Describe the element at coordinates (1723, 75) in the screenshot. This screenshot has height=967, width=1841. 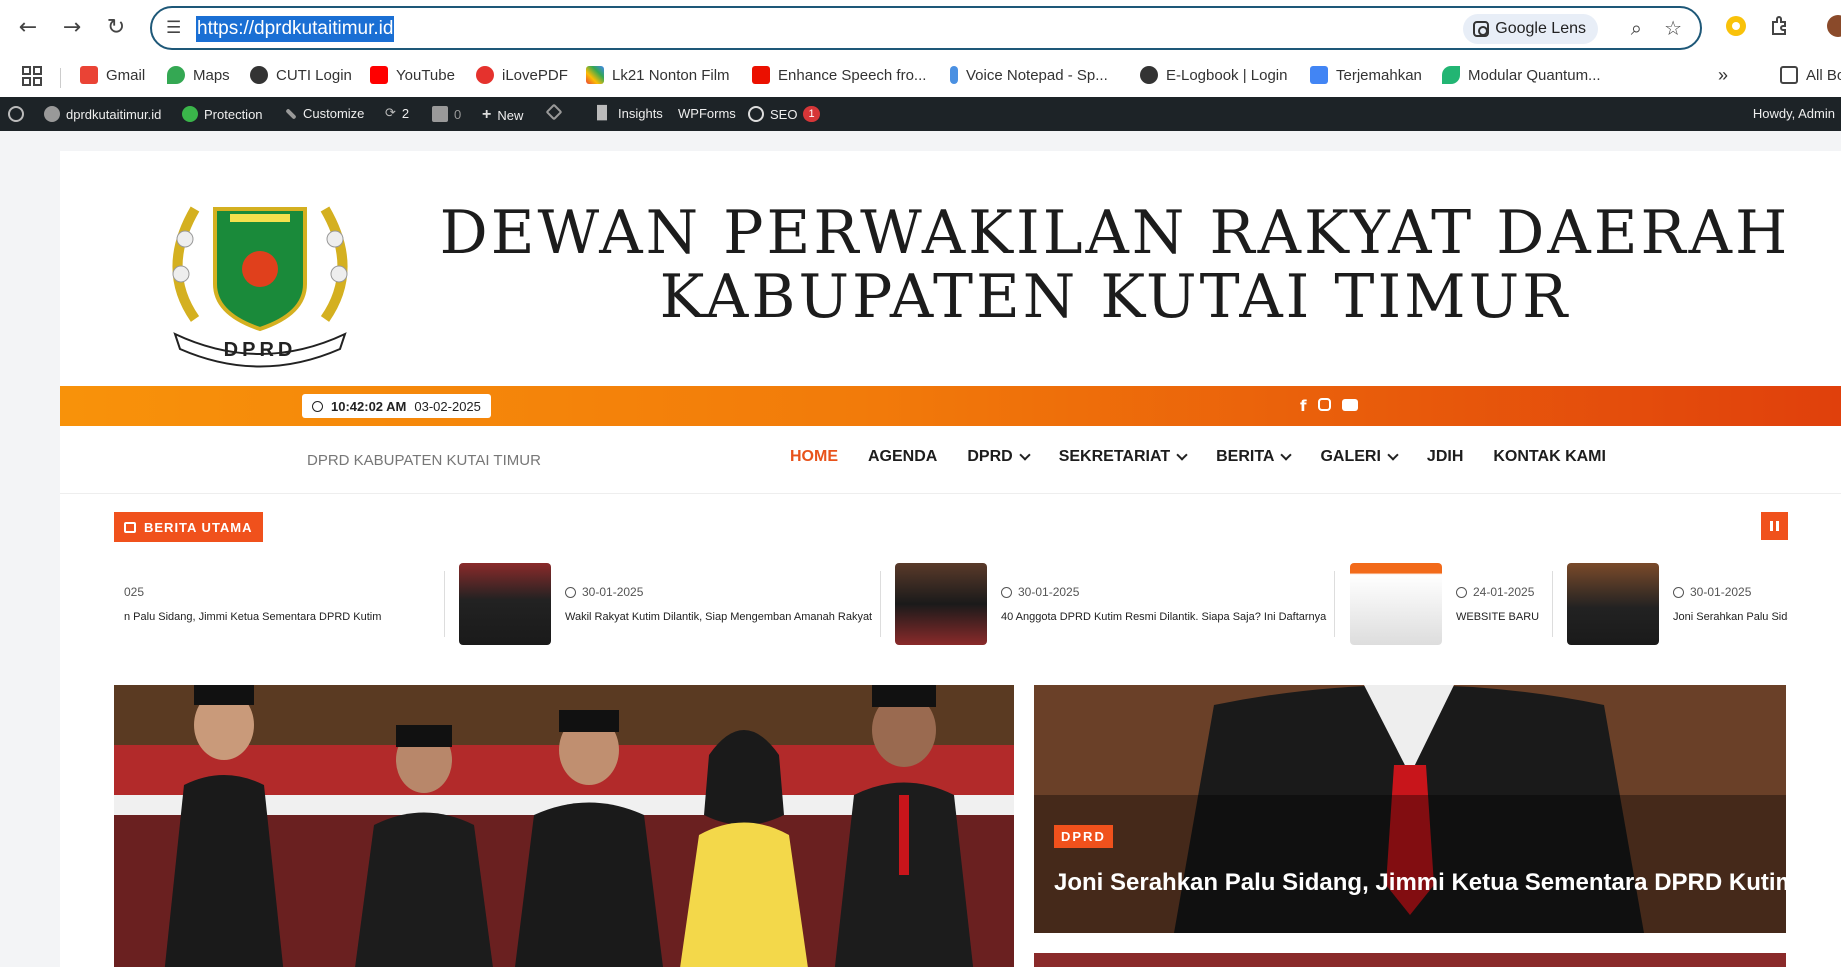
I see `bookmarks-more-button: »` at that location.